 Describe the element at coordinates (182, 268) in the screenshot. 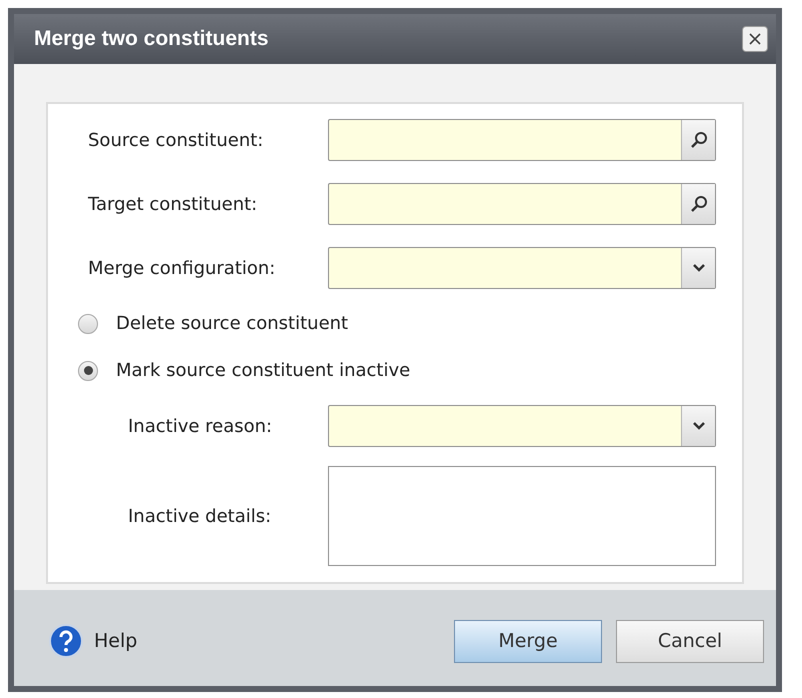

I see `field-label: Merge configuration:` at that location.